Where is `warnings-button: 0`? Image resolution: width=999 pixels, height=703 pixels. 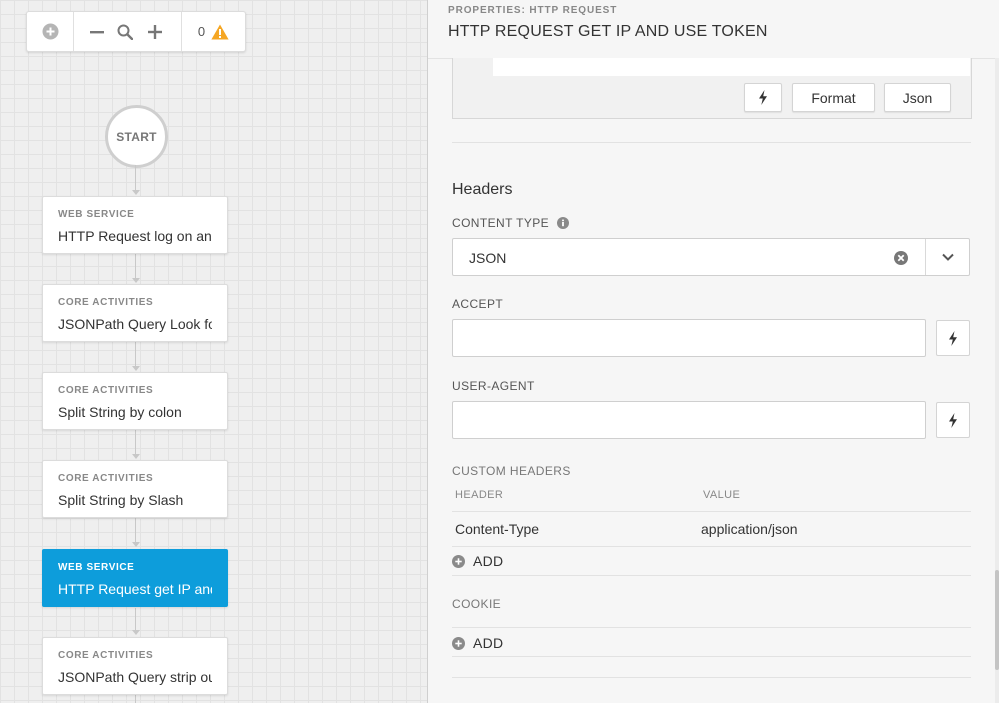
warnings-button: 0 is located at coordinates (213, 31).